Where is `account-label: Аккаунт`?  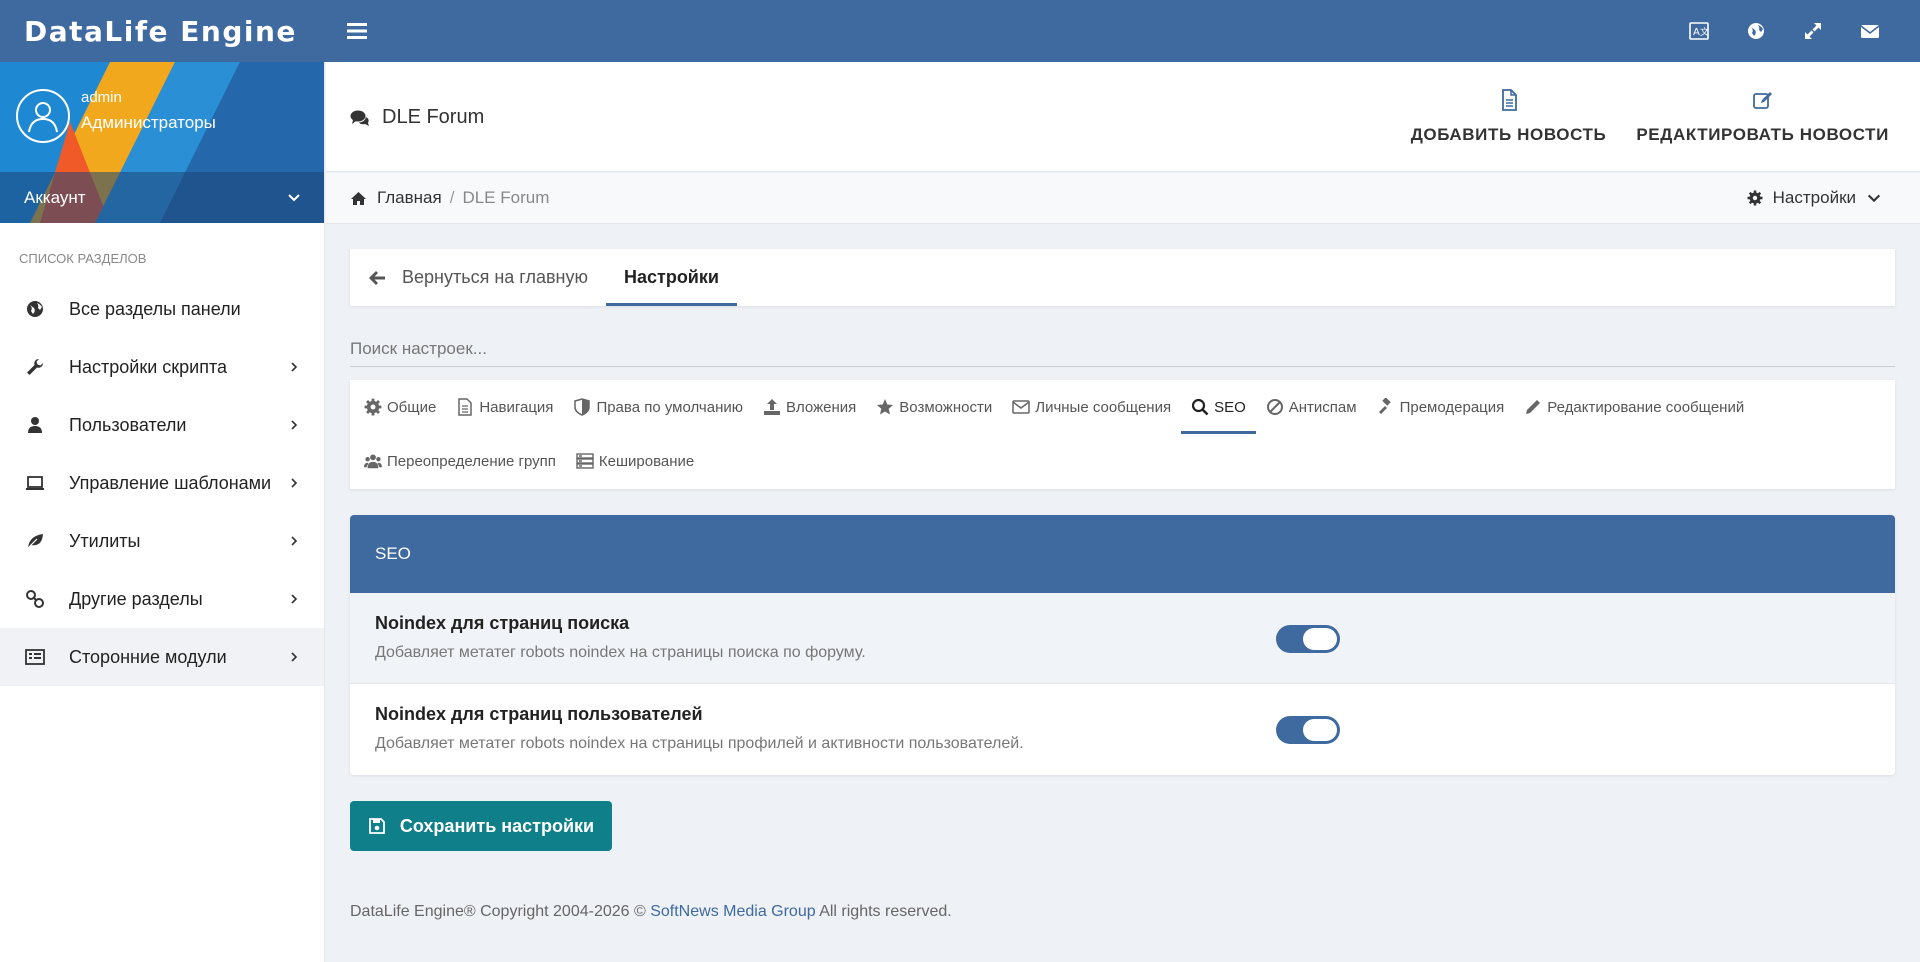
account-label: Аккаунт is located at coordinates (55, 197).